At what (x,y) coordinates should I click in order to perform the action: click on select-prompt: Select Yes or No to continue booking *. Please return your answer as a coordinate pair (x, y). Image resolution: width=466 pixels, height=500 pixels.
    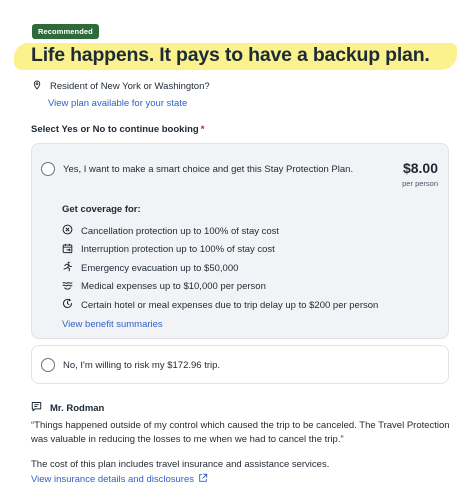
    Looking at the image, I should click on (117, 129).